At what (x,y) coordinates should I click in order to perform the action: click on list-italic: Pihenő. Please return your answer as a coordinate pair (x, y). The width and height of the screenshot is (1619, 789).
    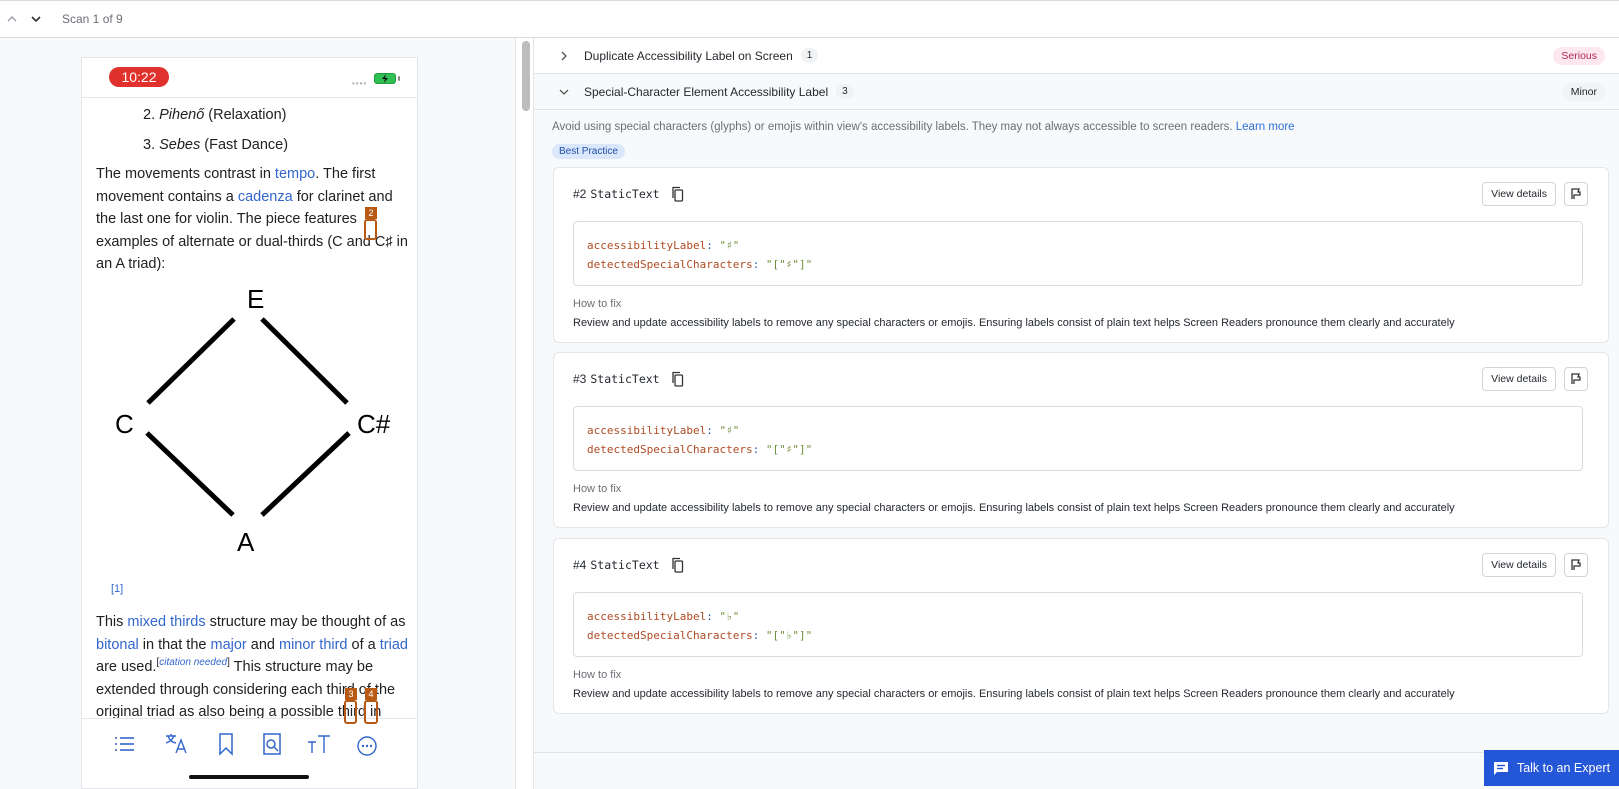
    Looking at the image, I should click on (182, 115).